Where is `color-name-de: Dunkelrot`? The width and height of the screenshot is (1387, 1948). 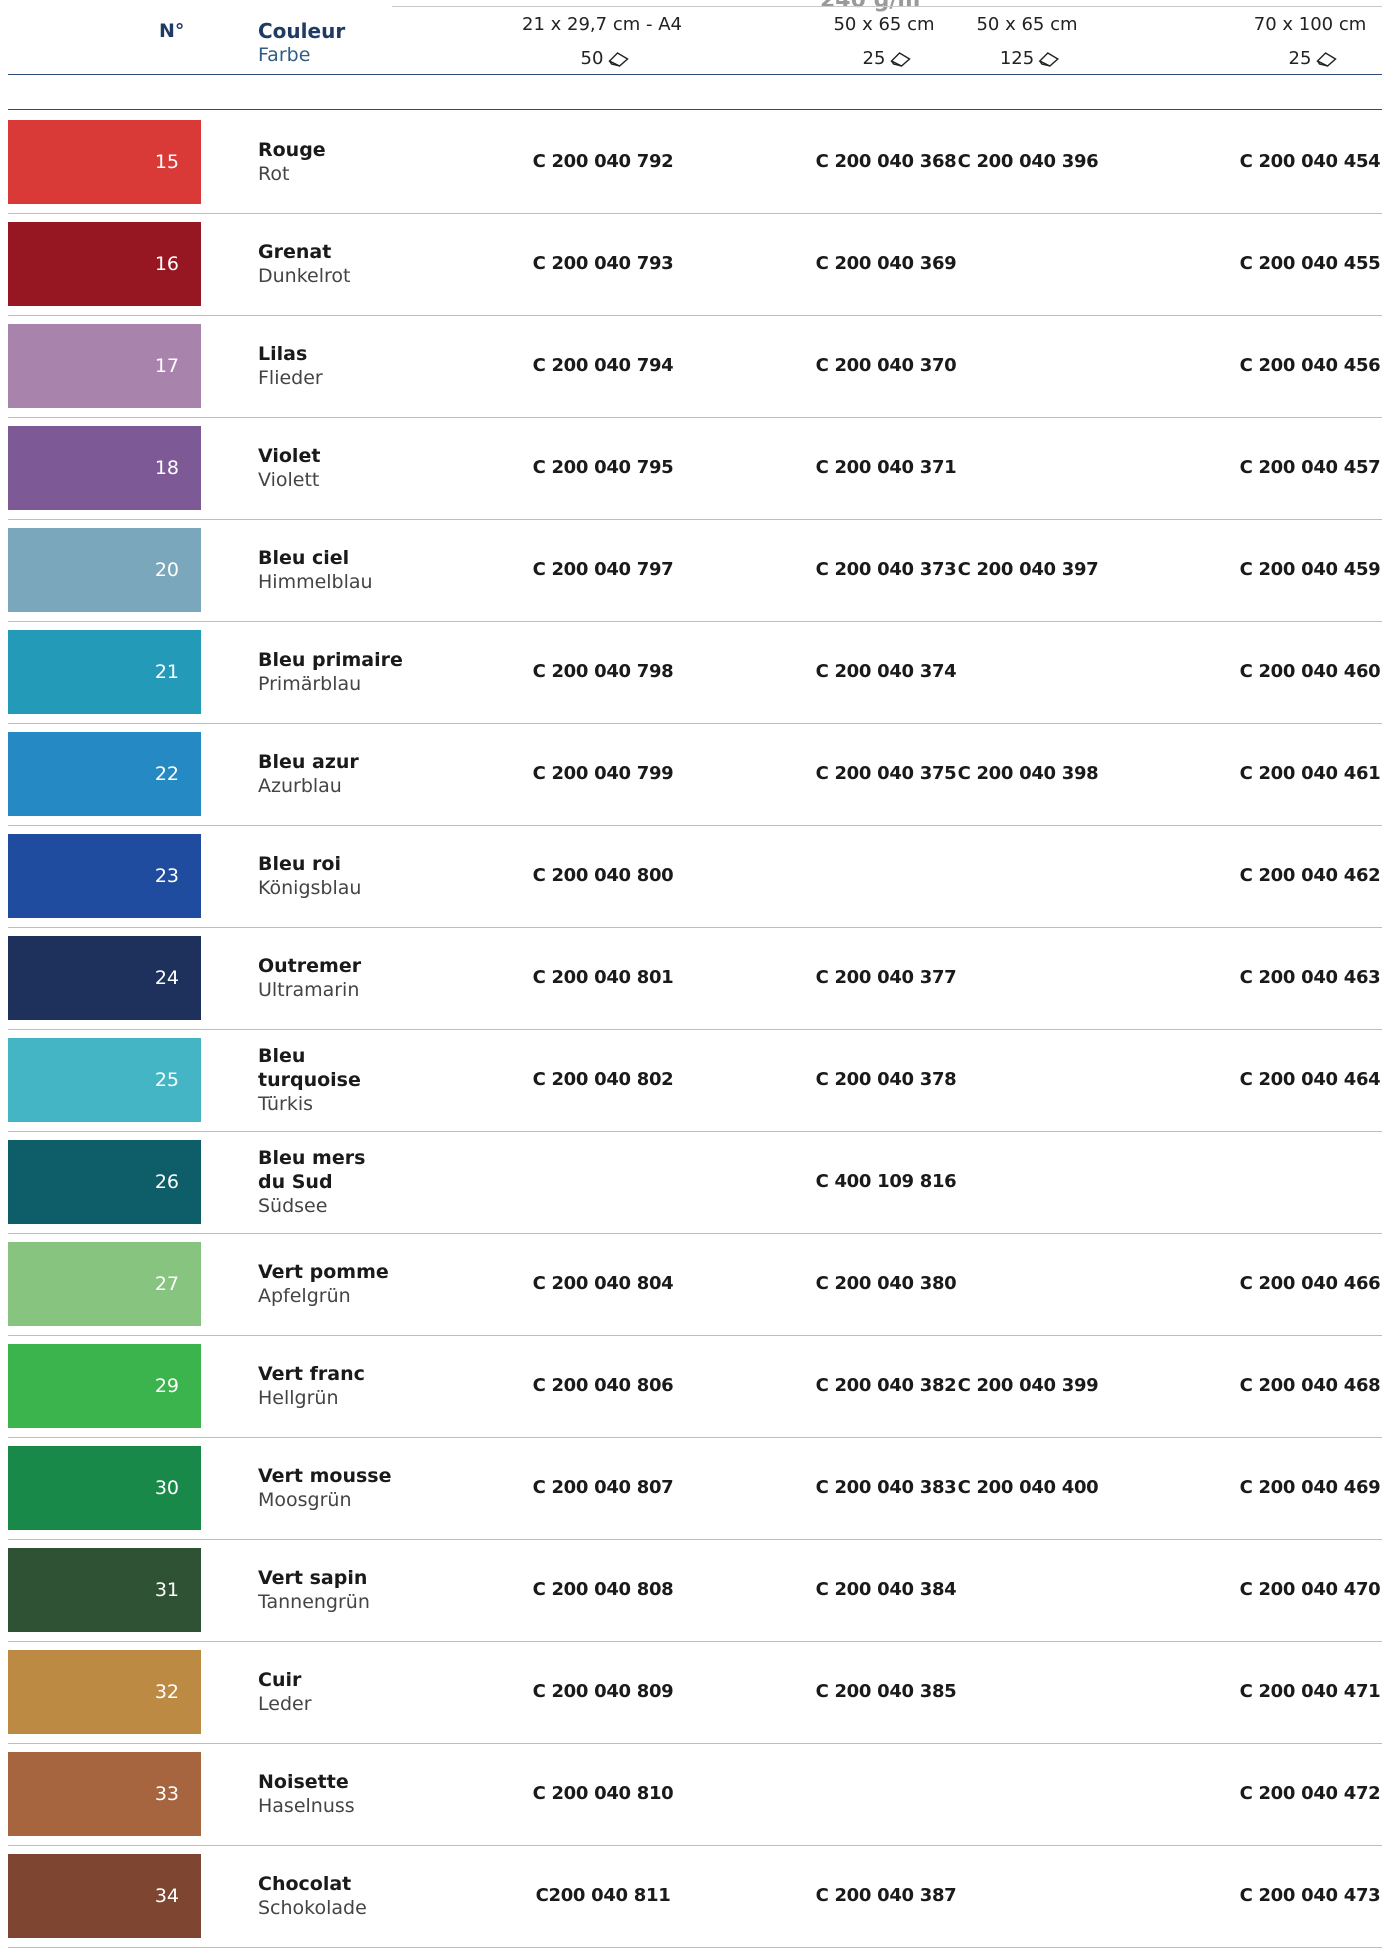
color-name-de: Dunkelrot is located at coordinates (304, 276).